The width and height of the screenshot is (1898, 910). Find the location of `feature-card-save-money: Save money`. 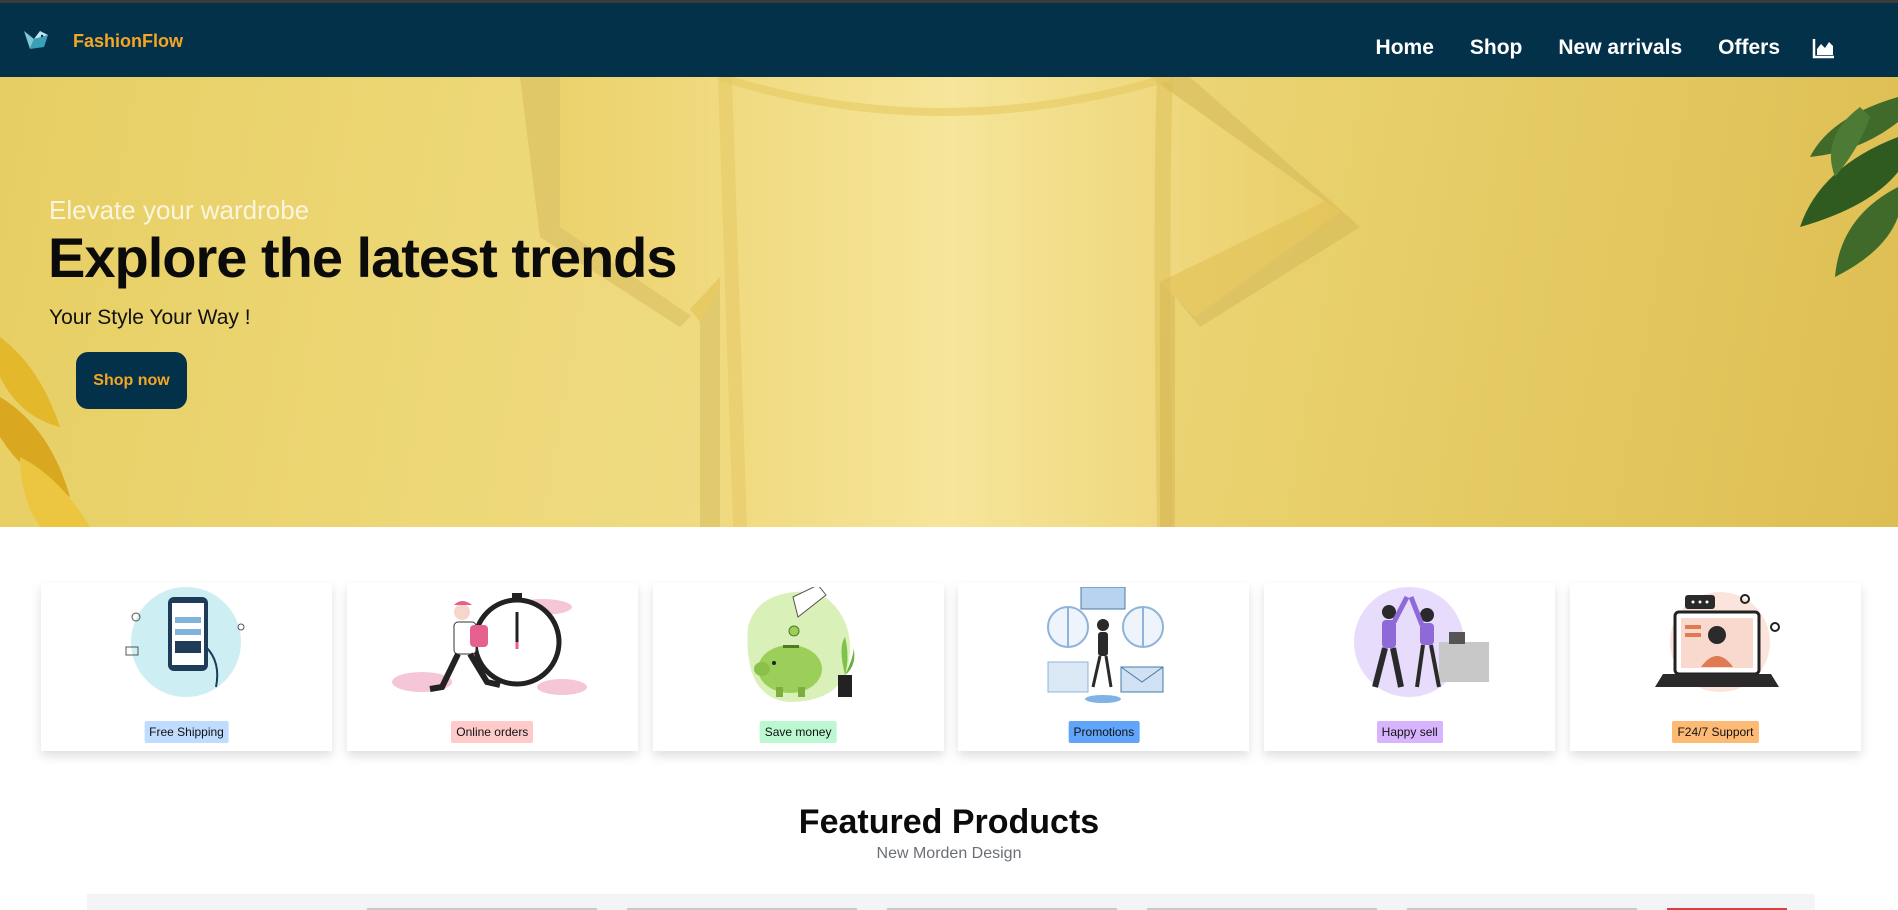

feature-card-save-money: Save money is located at coordinates (798, 667).